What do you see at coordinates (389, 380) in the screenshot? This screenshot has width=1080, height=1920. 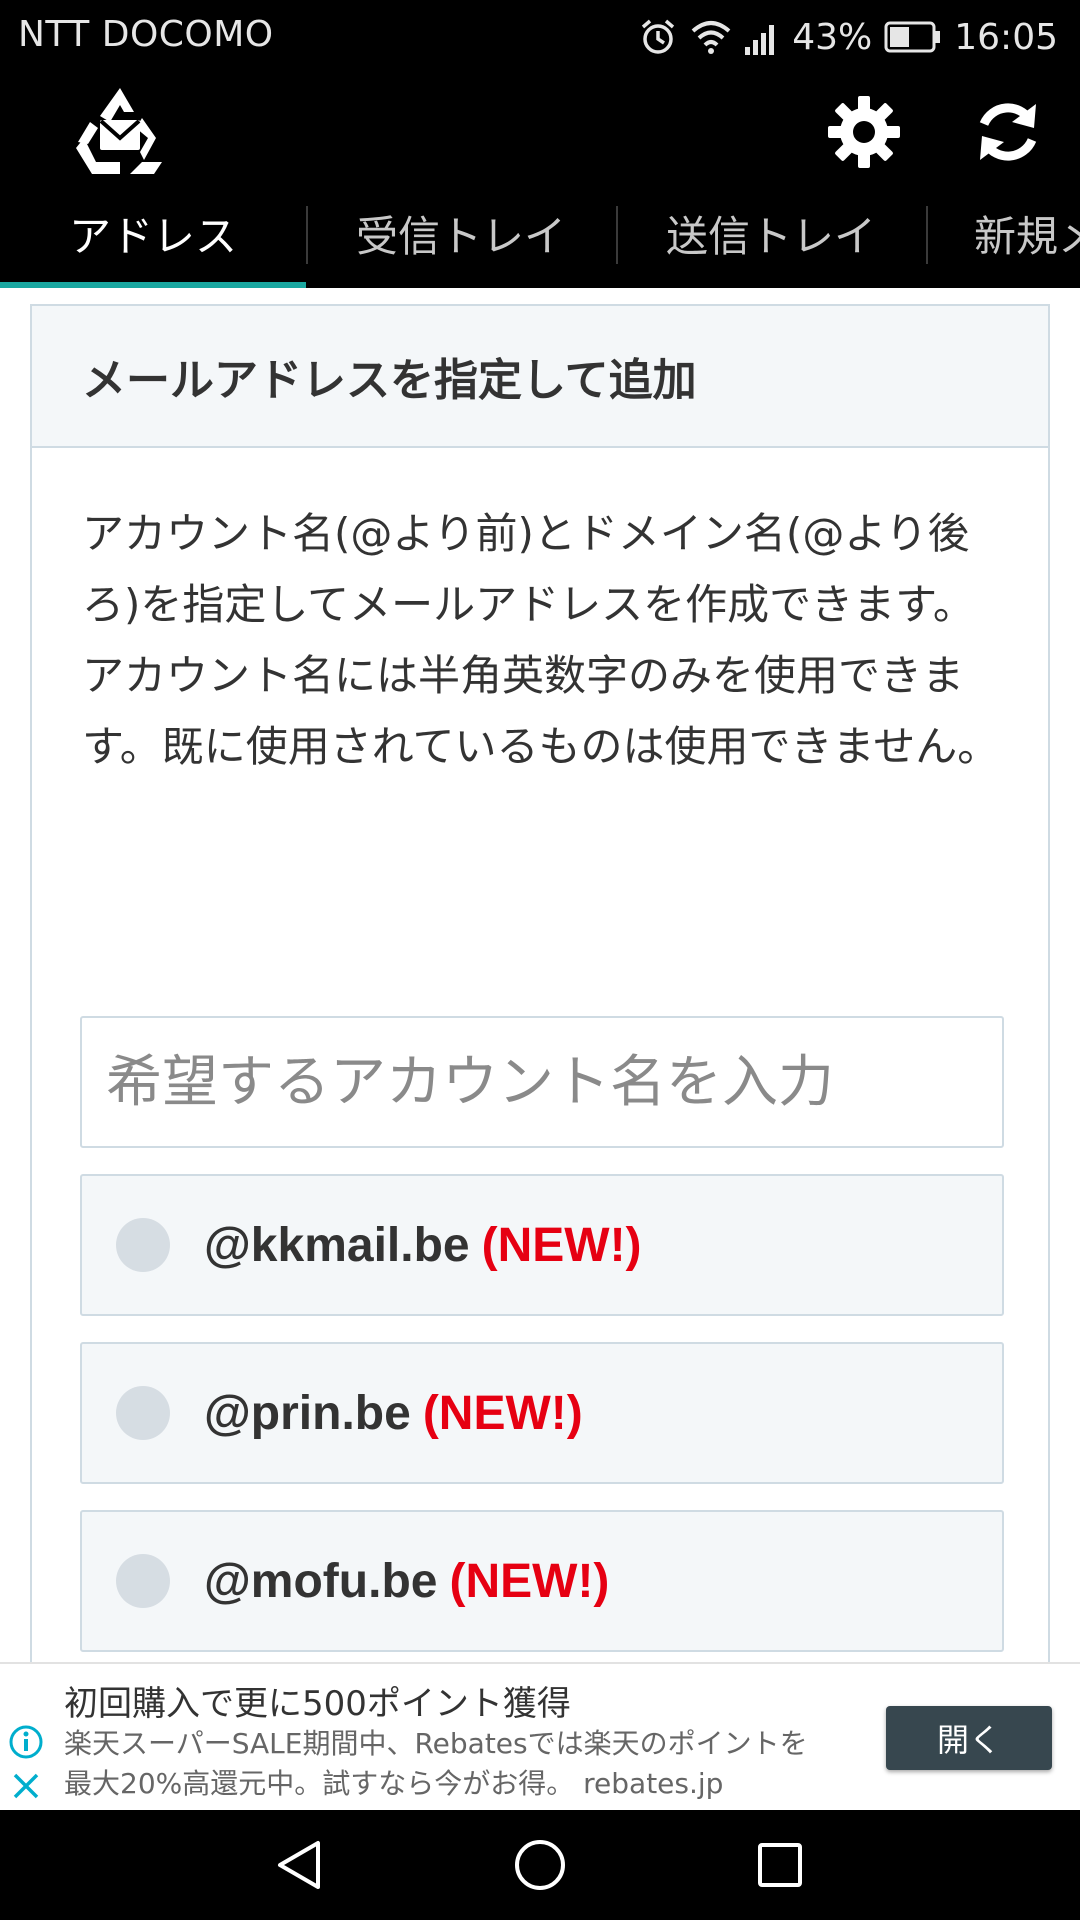 I see `card-title: メールアドレスを指定して追加` at bounding box center [389, 380].